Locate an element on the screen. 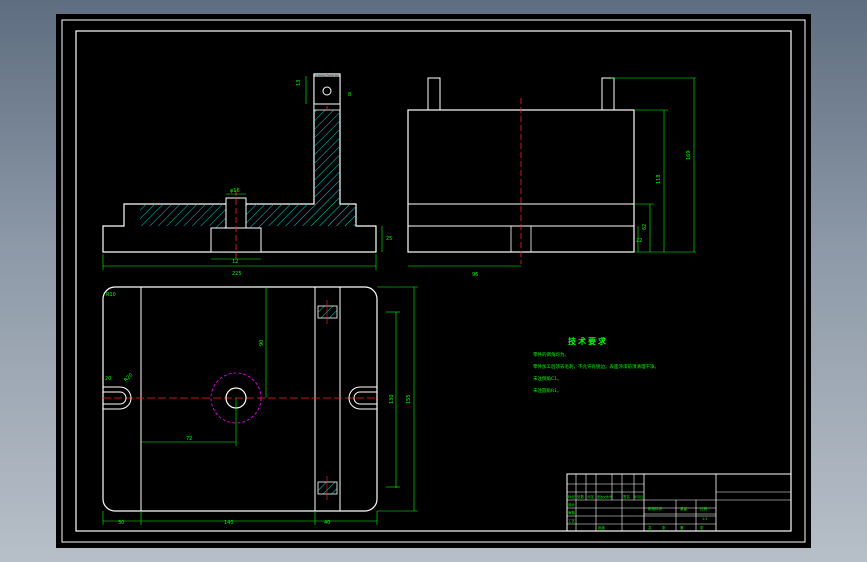 The image size is (867, 562). tb-label-10: 阶段标记 is located at coordinates (655, 508).